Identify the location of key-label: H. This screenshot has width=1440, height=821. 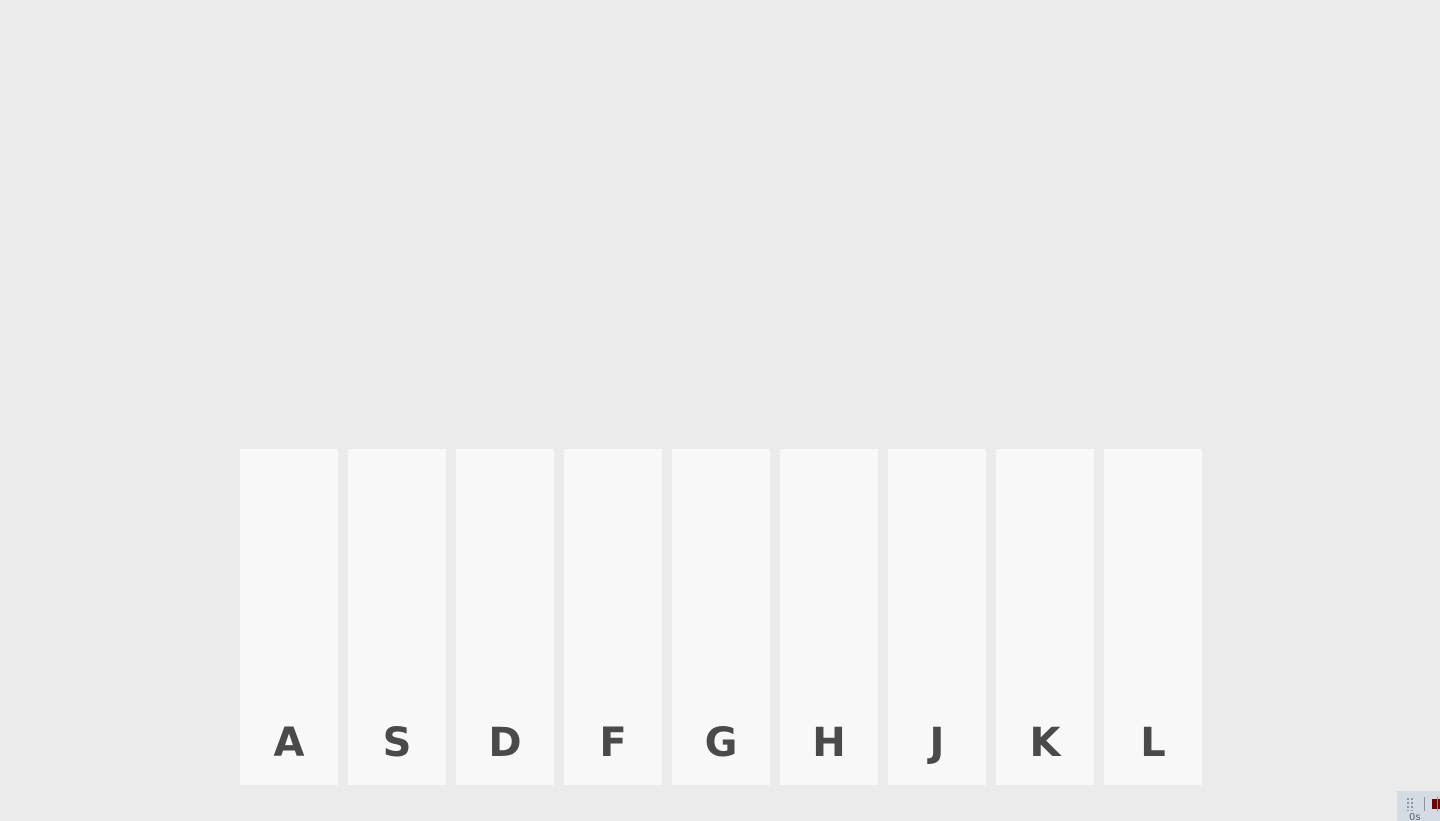
(829, 743).